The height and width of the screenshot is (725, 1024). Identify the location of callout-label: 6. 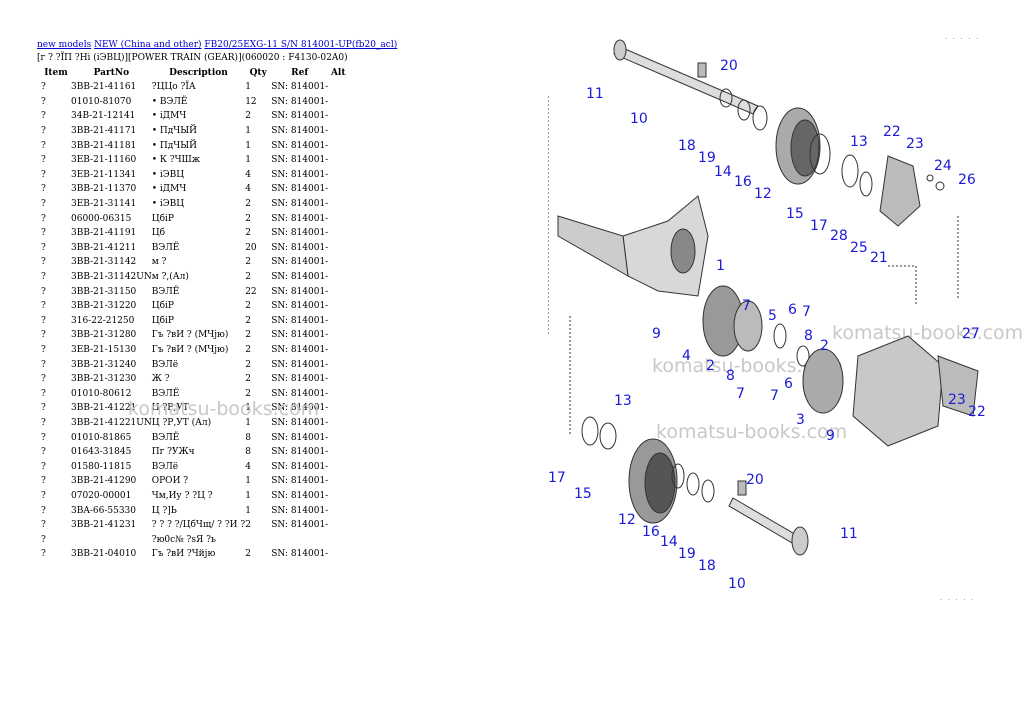
(788, 384).